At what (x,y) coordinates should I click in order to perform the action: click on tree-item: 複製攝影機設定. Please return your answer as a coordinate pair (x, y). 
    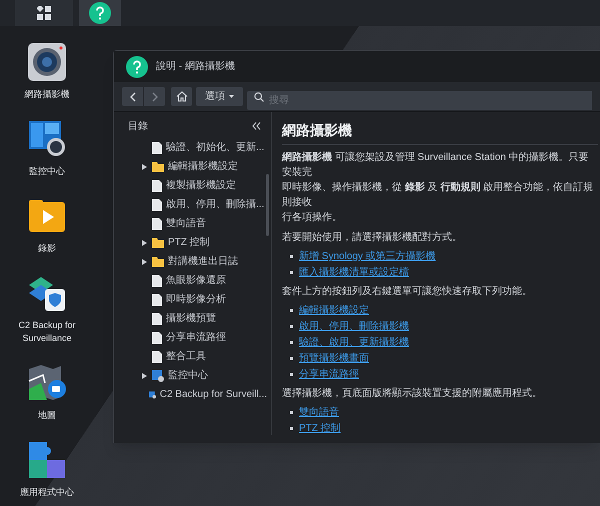
    Looking at the image, I should click on (192, 185).